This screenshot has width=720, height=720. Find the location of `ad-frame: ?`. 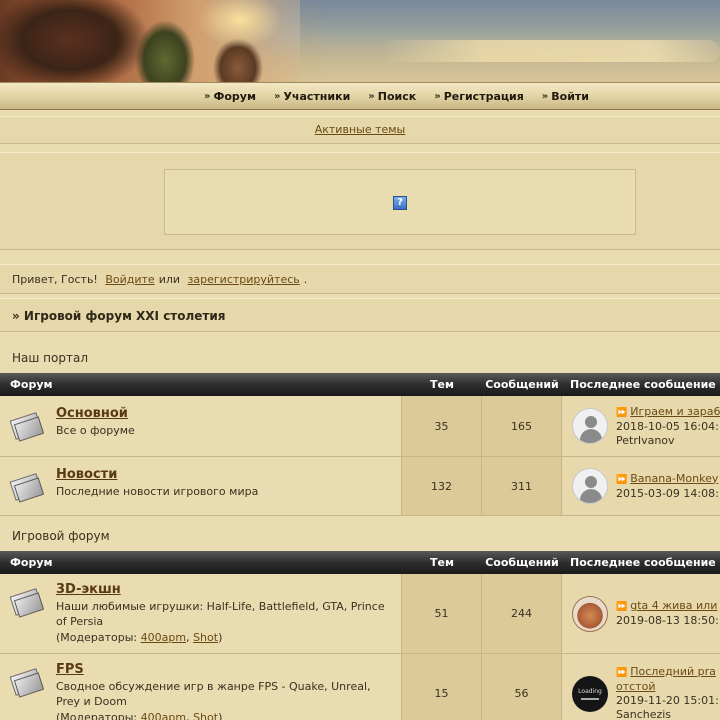

ad-frame: ? is located at coordinates (400, 202).